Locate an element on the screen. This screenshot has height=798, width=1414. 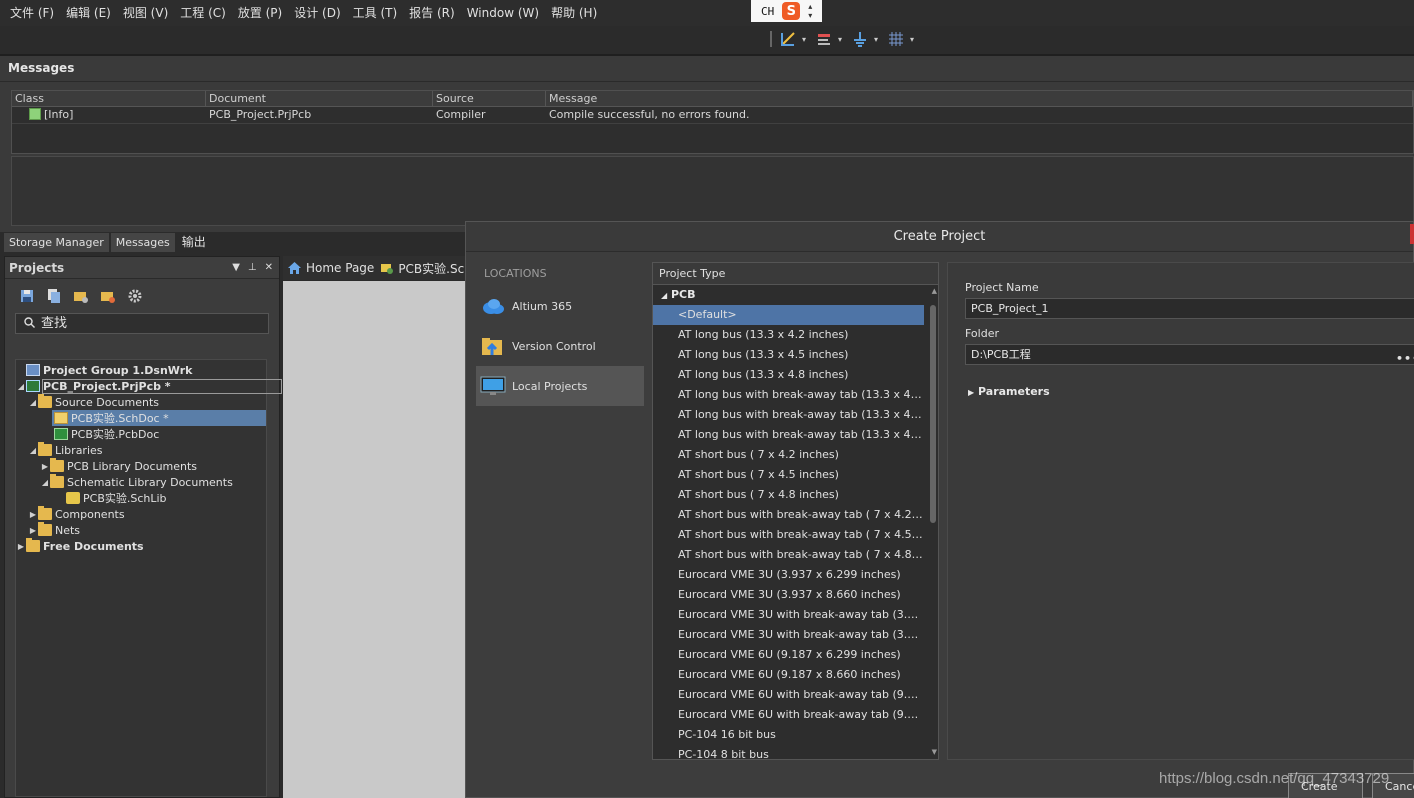
folder-input: D:\PCB工程 is located at coordinates (1189, 354).